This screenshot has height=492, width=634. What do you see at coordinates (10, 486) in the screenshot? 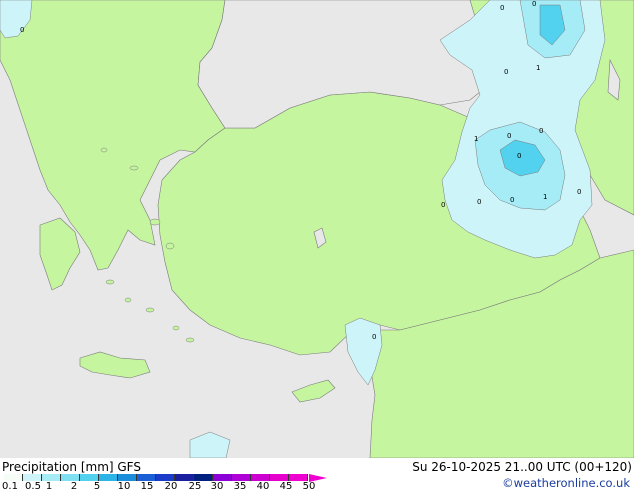
I see `legend-tick-label: 0.1` at bounding box center [10, 486].